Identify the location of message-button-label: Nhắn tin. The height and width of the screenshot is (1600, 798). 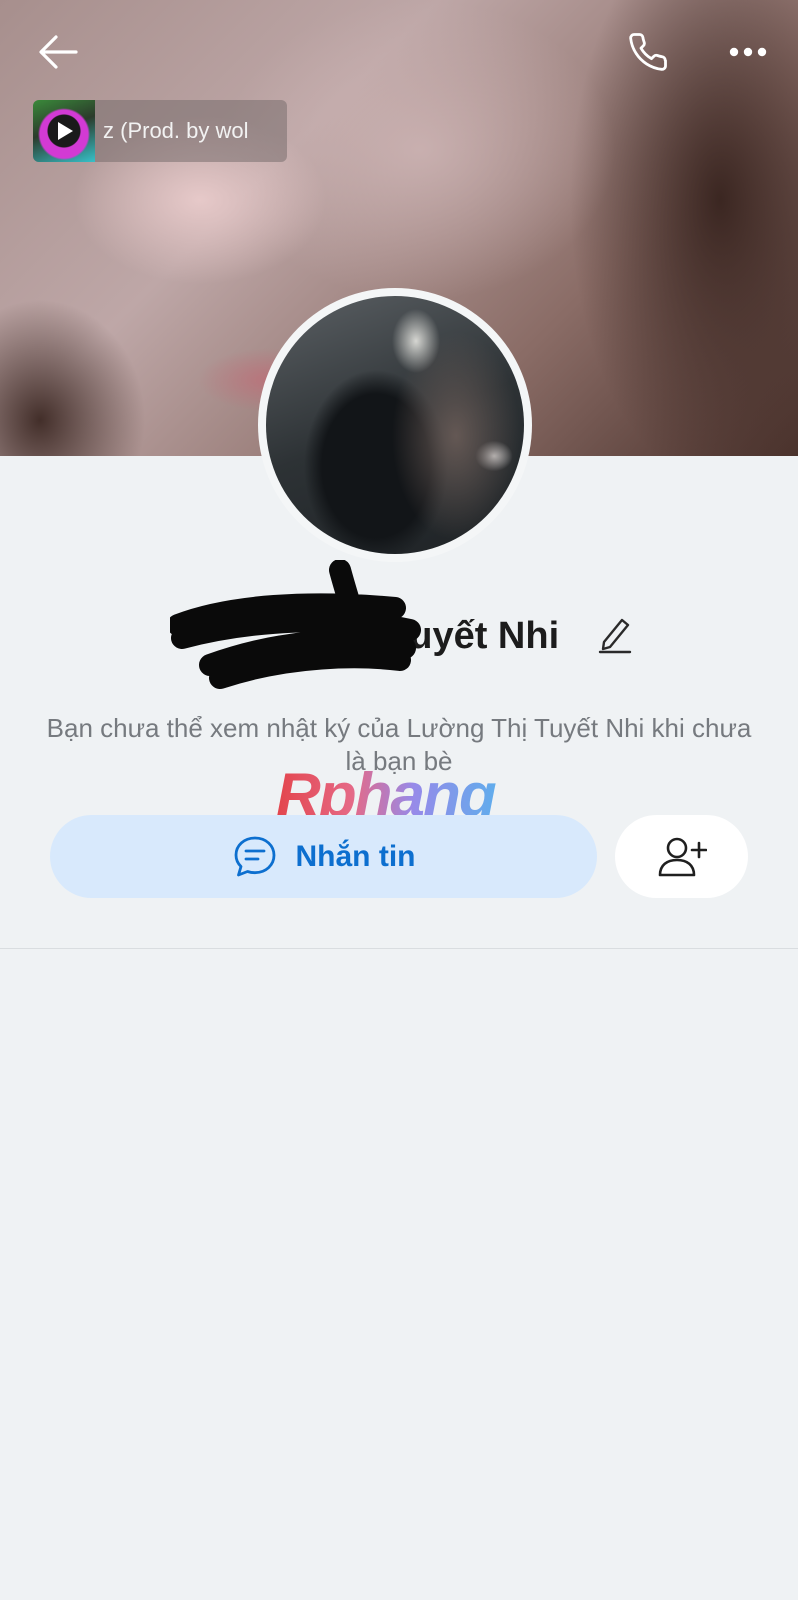
(355, 856).